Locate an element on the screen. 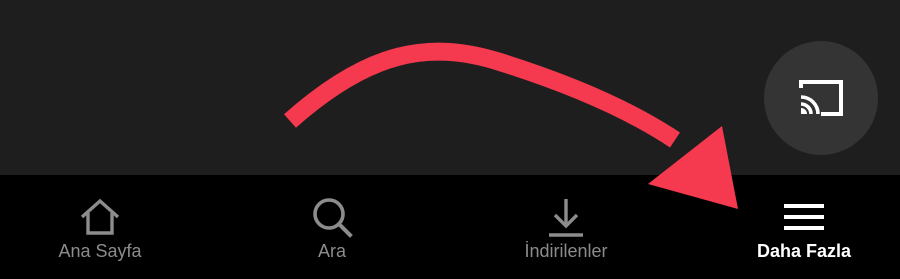 The height and width of the screenshot is (279, 900). nav-item-more: Daha Fazla is located at coordinates (802, 227).